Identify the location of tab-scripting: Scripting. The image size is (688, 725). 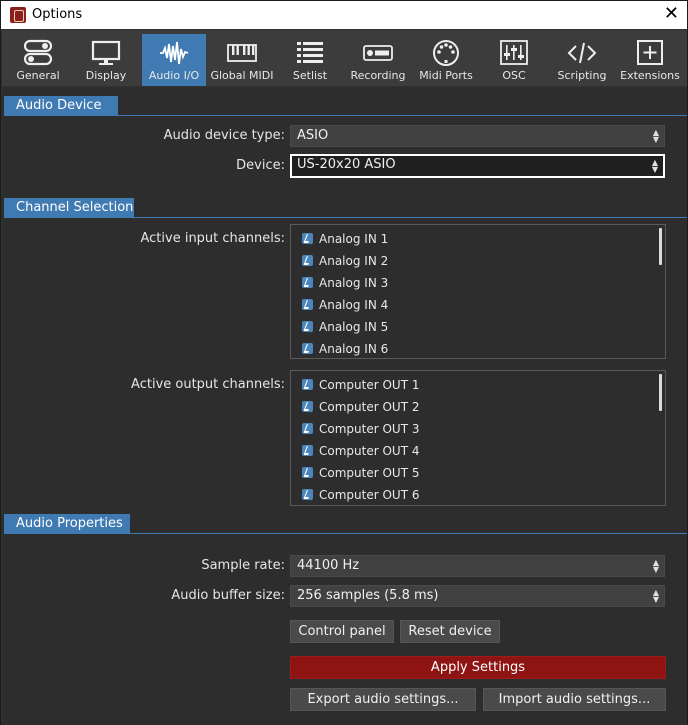
(582, 60).